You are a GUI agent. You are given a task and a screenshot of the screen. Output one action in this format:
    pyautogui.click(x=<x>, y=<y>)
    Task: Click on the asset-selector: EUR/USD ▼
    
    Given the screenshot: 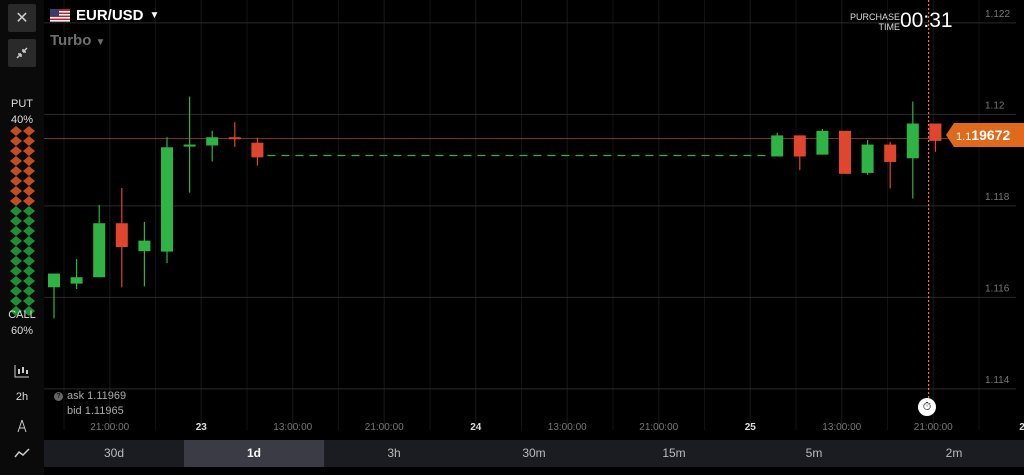 What is the action you would take?
    pyautogui.click(x=104, y=15)
    